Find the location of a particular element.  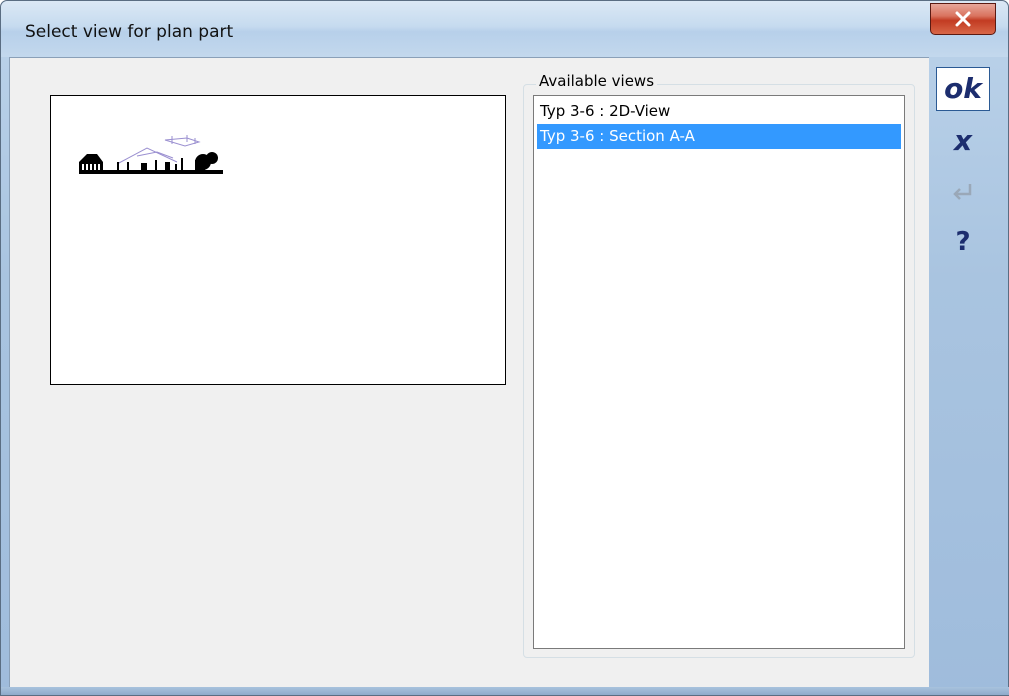

cancel-button: x is located at coordinates (963, 141).